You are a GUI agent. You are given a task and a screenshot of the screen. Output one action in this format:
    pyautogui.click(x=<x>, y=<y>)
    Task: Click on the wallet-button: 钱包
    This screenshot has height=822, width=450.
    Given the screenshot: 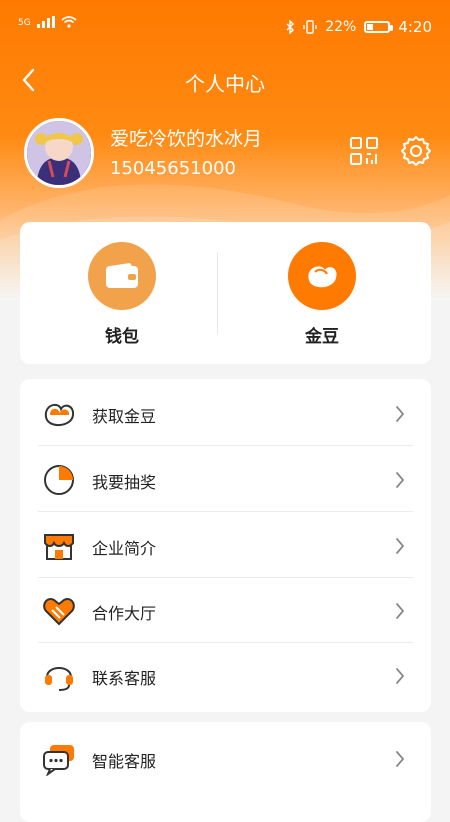 What is the action you would take?
    pyautogui.click(x=122, y=297)
    